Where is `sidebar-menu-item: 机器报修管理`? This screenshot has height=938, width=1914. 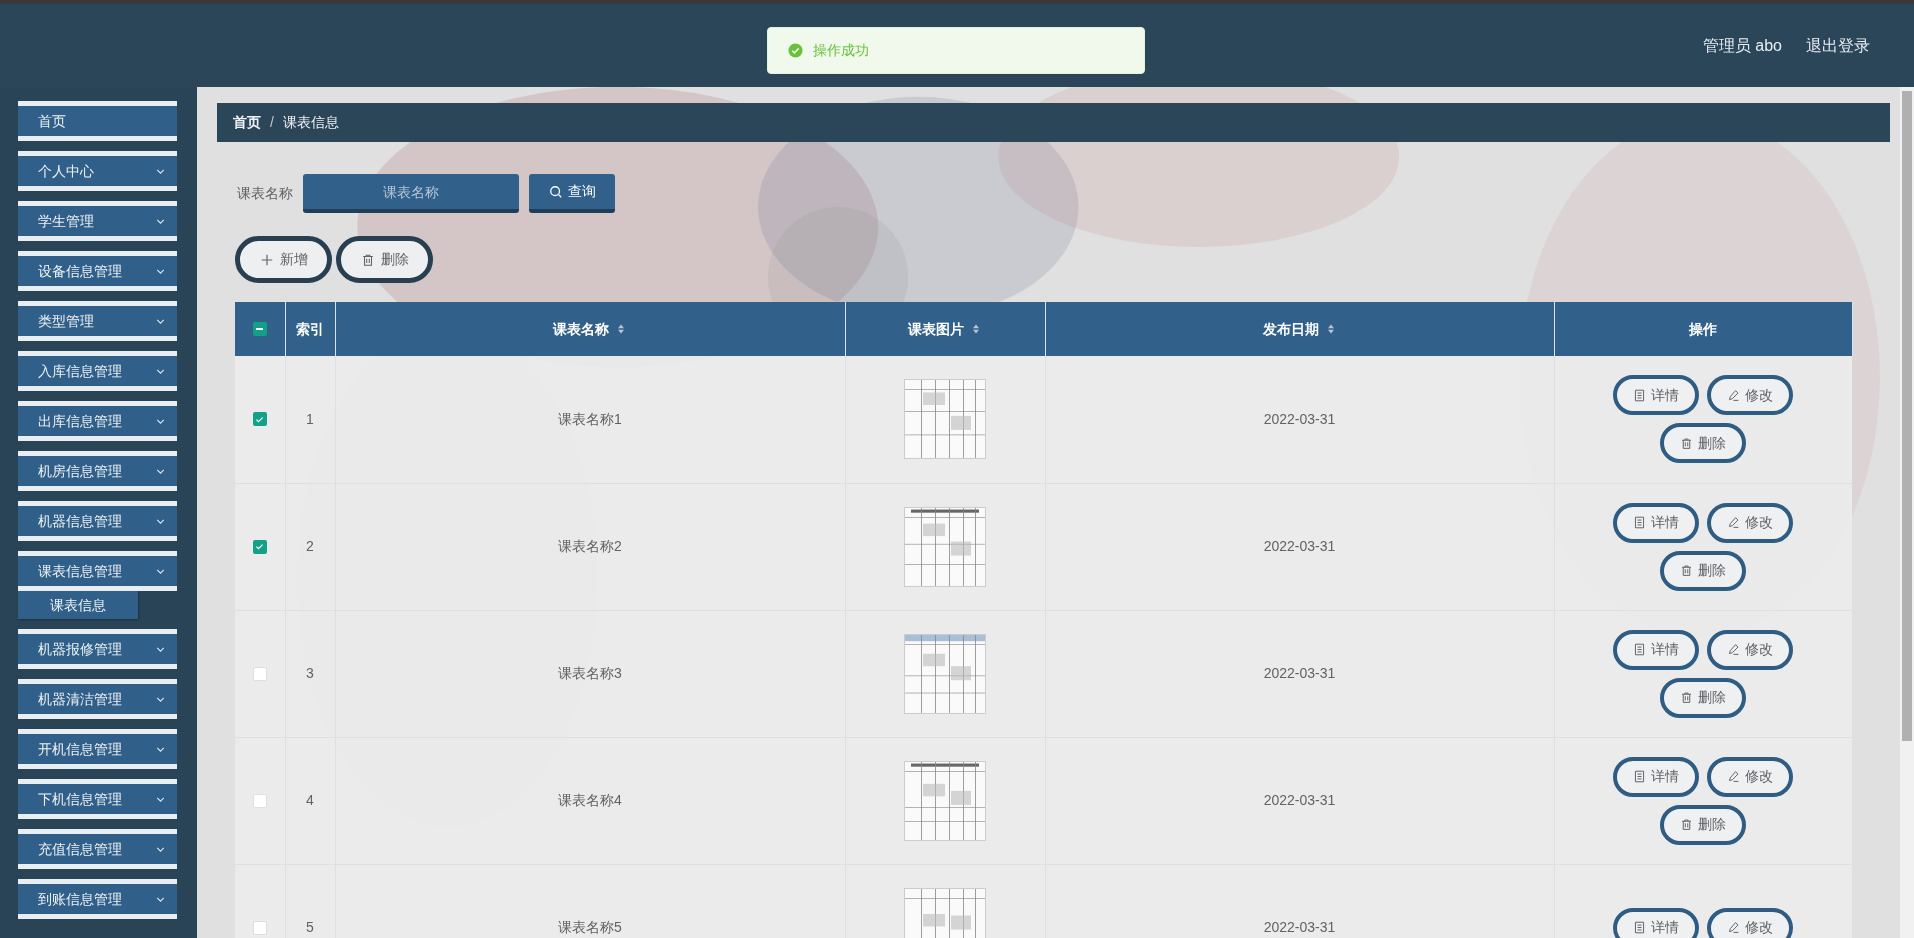 sidebar-menu-item: 机器报修管理 is located at coordinates (97, 649).